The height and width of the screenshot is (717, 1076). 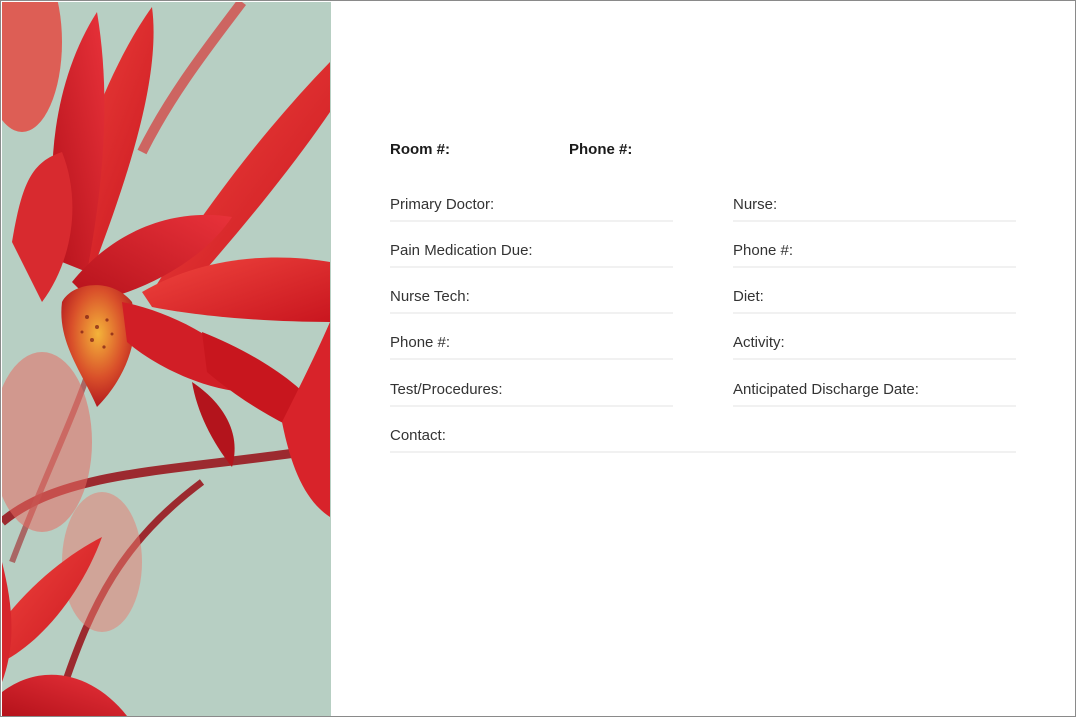 I want to click on contact-label: Contact:, so click(x=418, y=435).